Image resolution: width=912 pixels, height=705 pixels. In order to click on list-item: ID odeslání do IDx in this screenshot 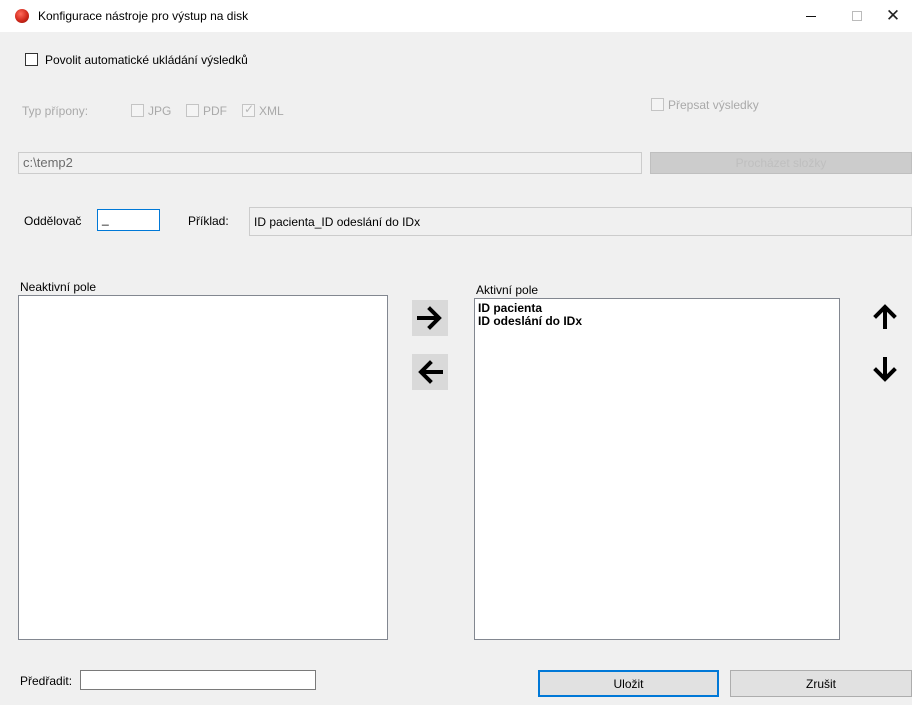, I will do `click(657, 321)`.